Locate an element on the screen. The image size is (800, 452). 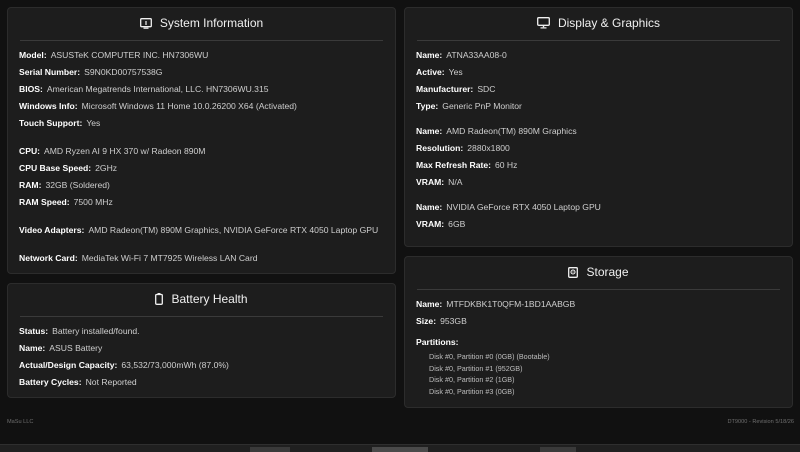
system-information-header: System Information is located at coordinates (201, 23).